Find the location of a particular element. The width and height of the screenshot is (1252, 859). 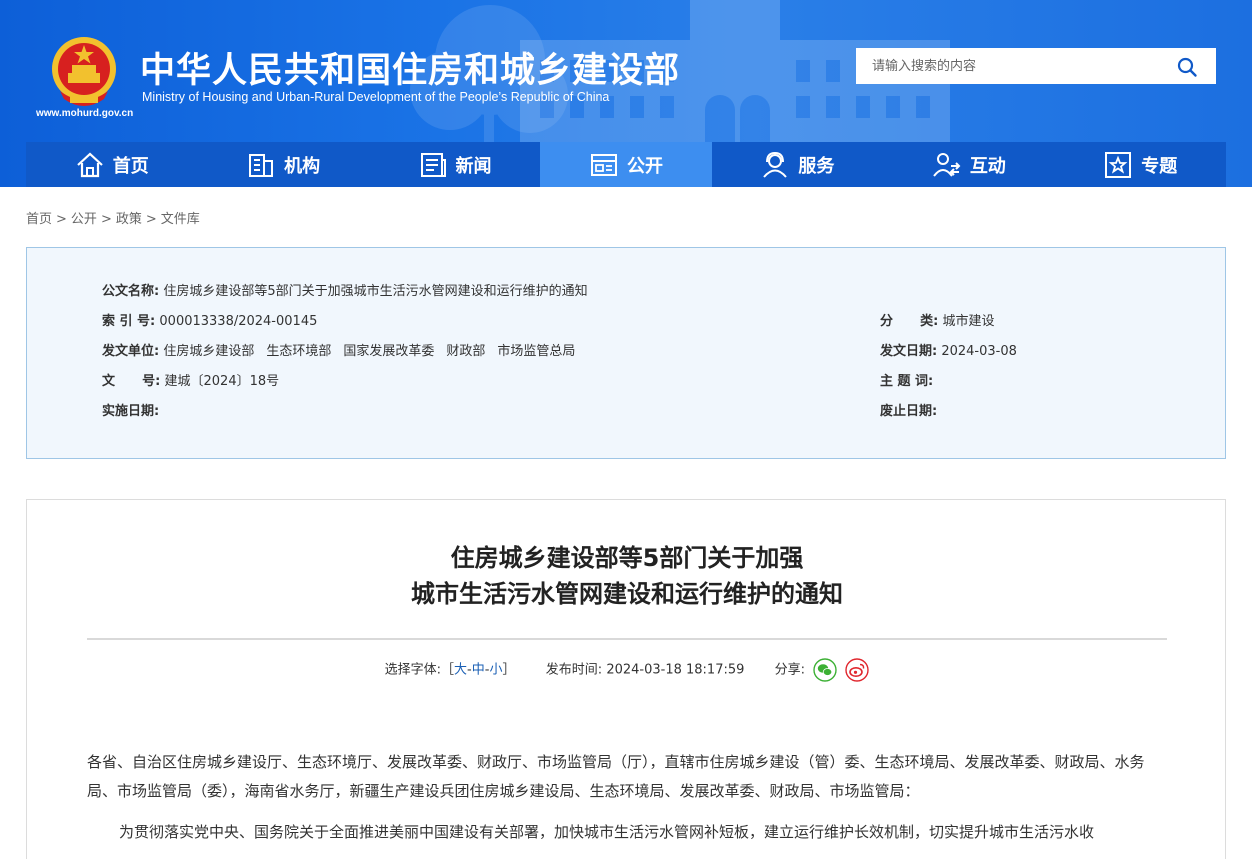

topic-star-icon is located at coordinates (1118, 164).